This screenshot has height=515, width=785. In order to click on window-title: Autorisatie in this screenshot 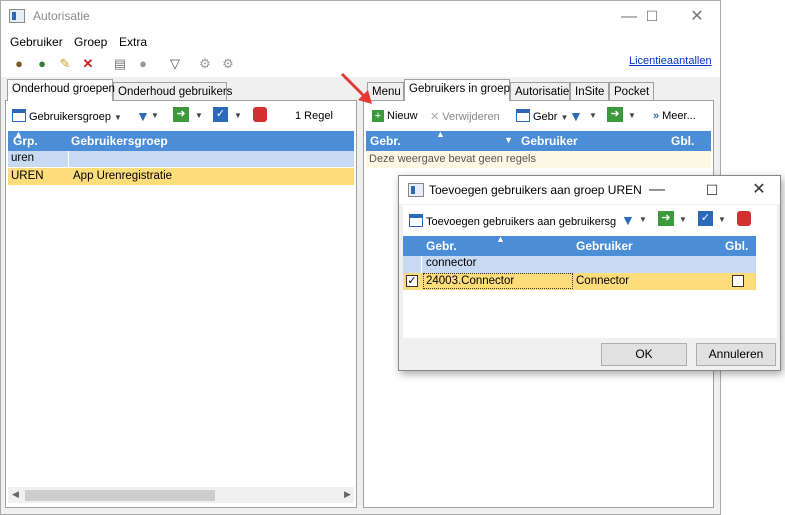, I will do `click(61, 16)`.